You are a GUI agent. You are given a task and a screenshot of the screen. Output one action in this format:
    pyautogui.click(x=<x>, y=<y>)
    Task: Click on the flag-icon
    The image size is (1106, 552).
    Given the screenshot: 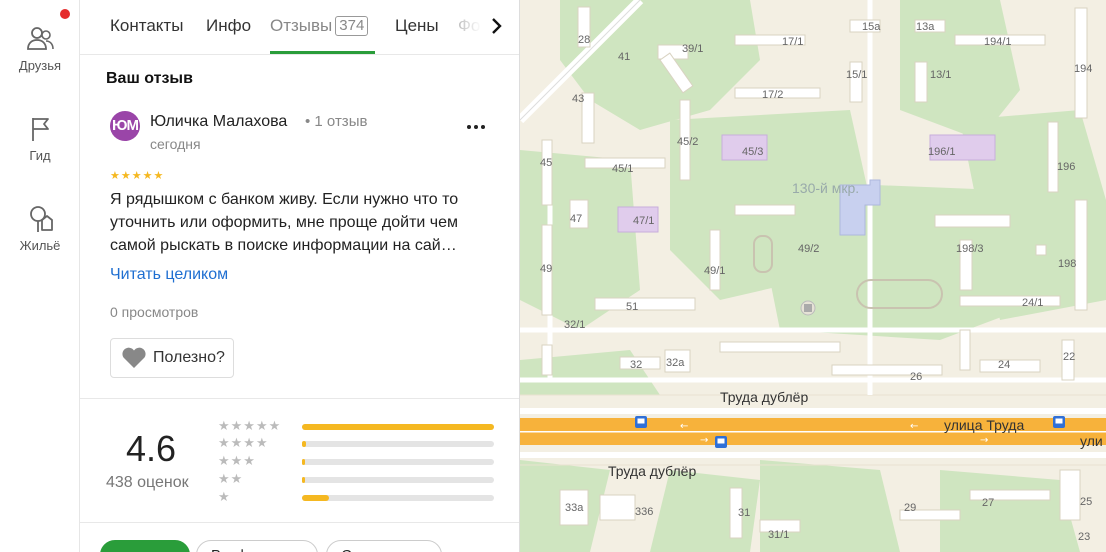 What is the action you would take?
    pyautogui.click(x=40, y=129)
    